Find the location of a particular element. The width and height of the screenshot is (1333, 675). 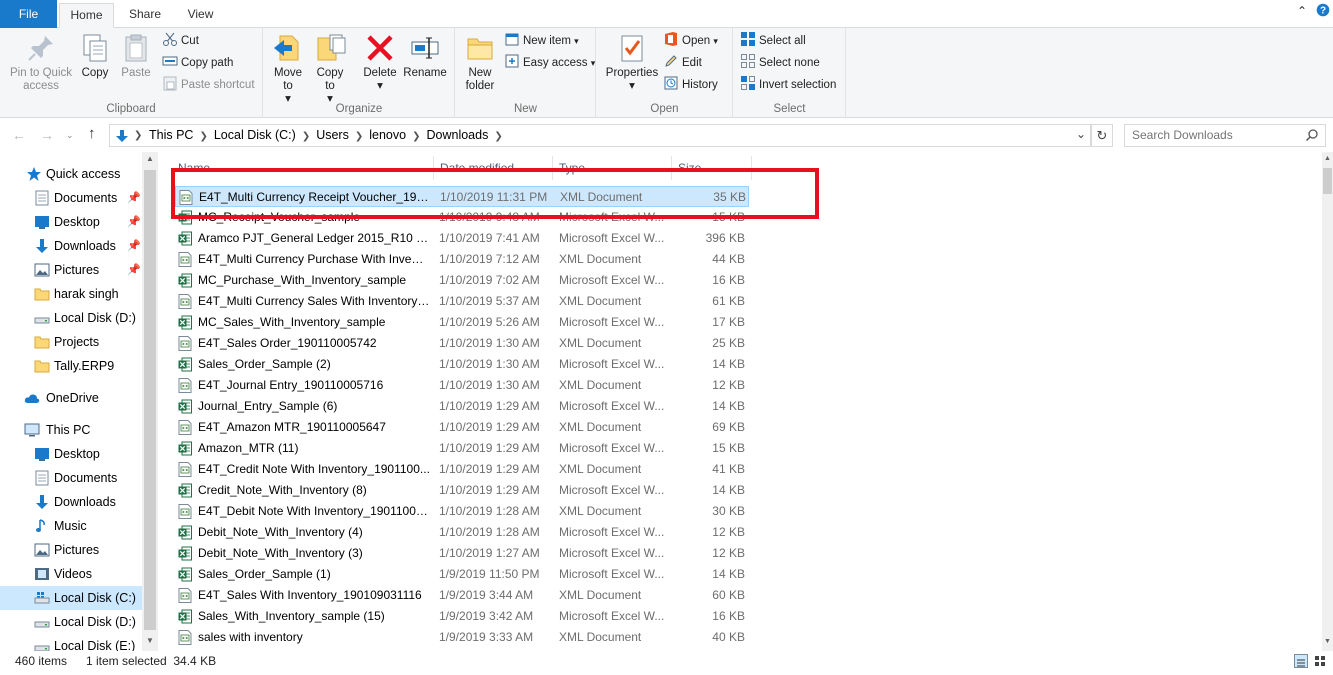

edit-button: Edit is located at coordinates (682, 63).